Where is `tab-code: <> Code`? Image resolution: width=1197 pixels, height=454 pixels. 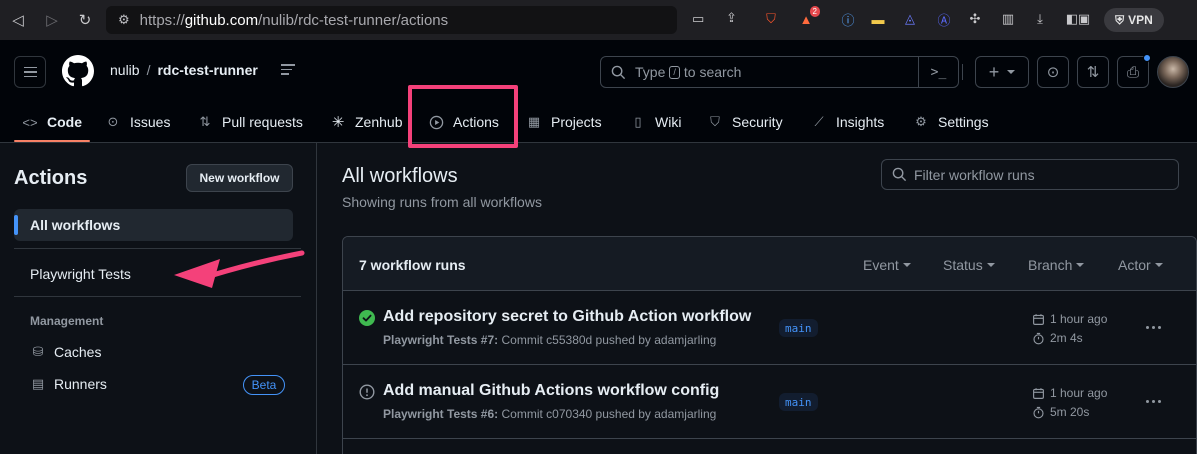 tab-code: <> Code is located at coordinates (52, 122).